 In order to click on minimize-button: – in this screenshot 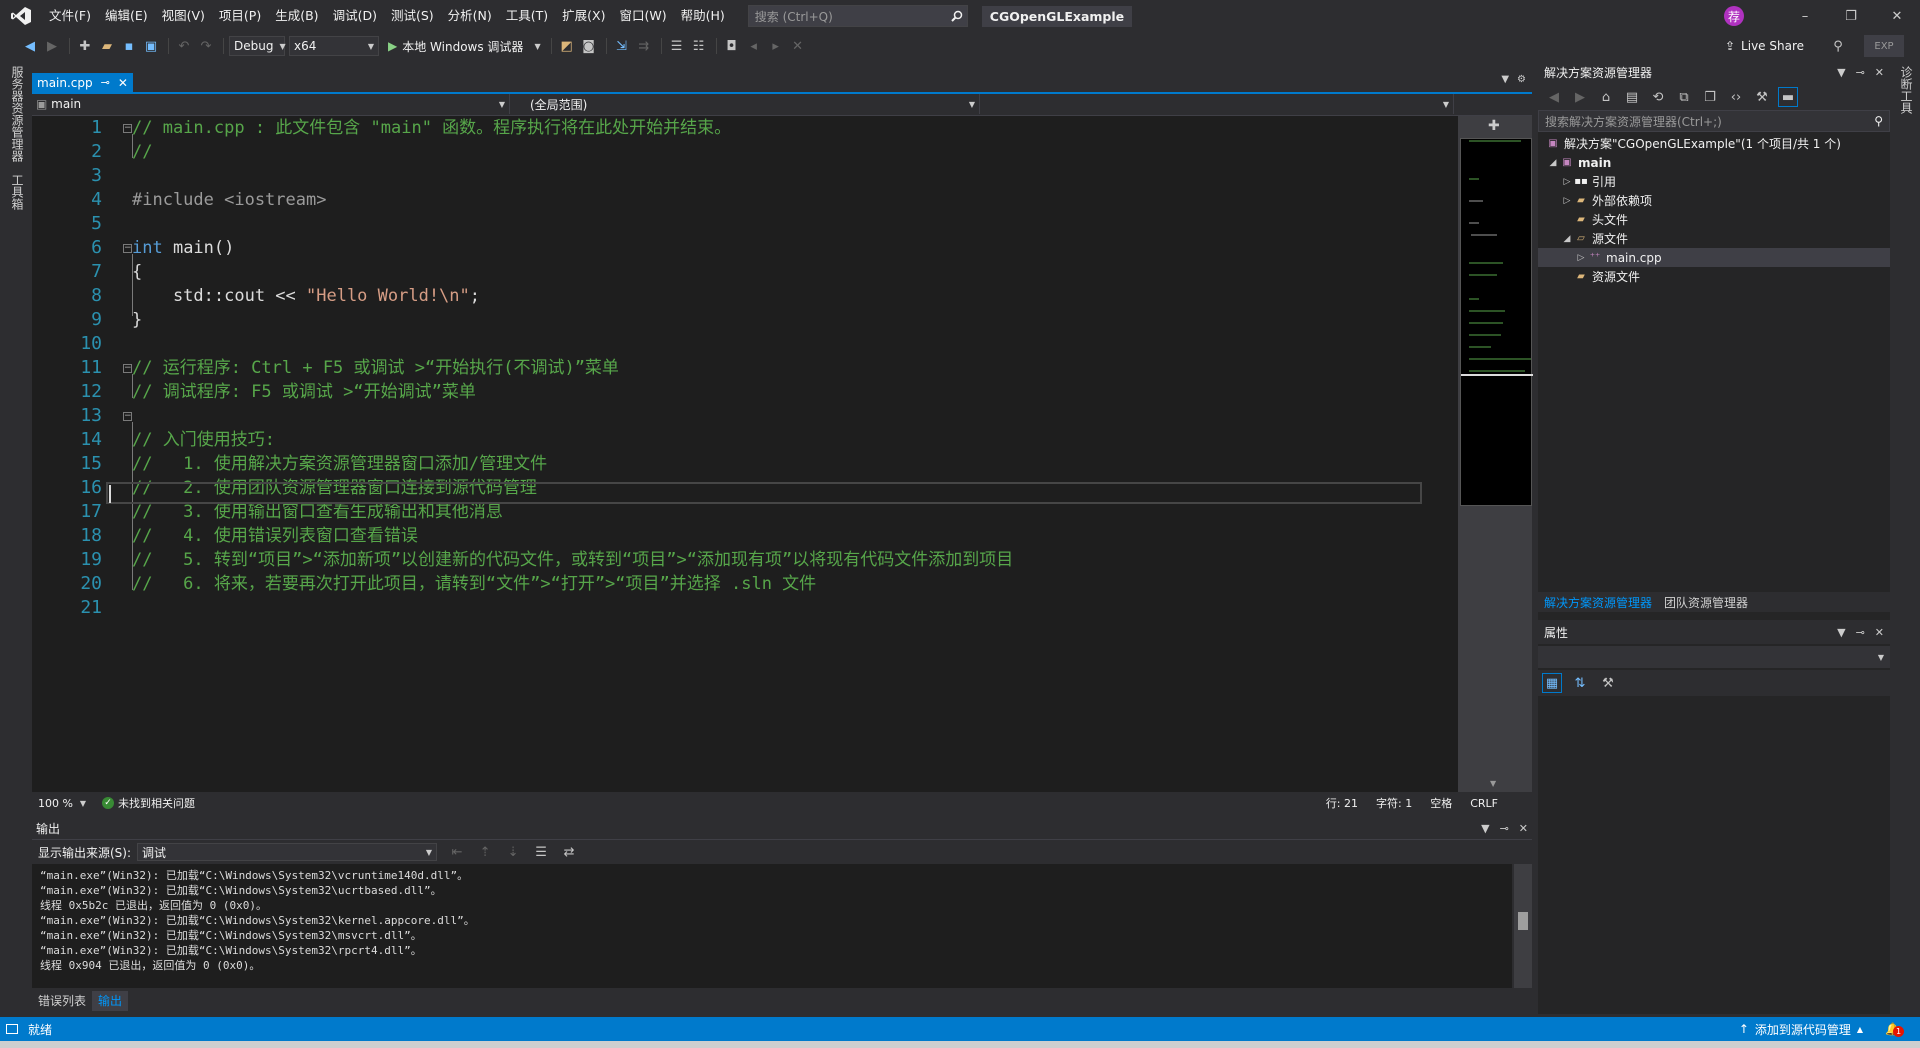, I will do `click(1805, 16)`.